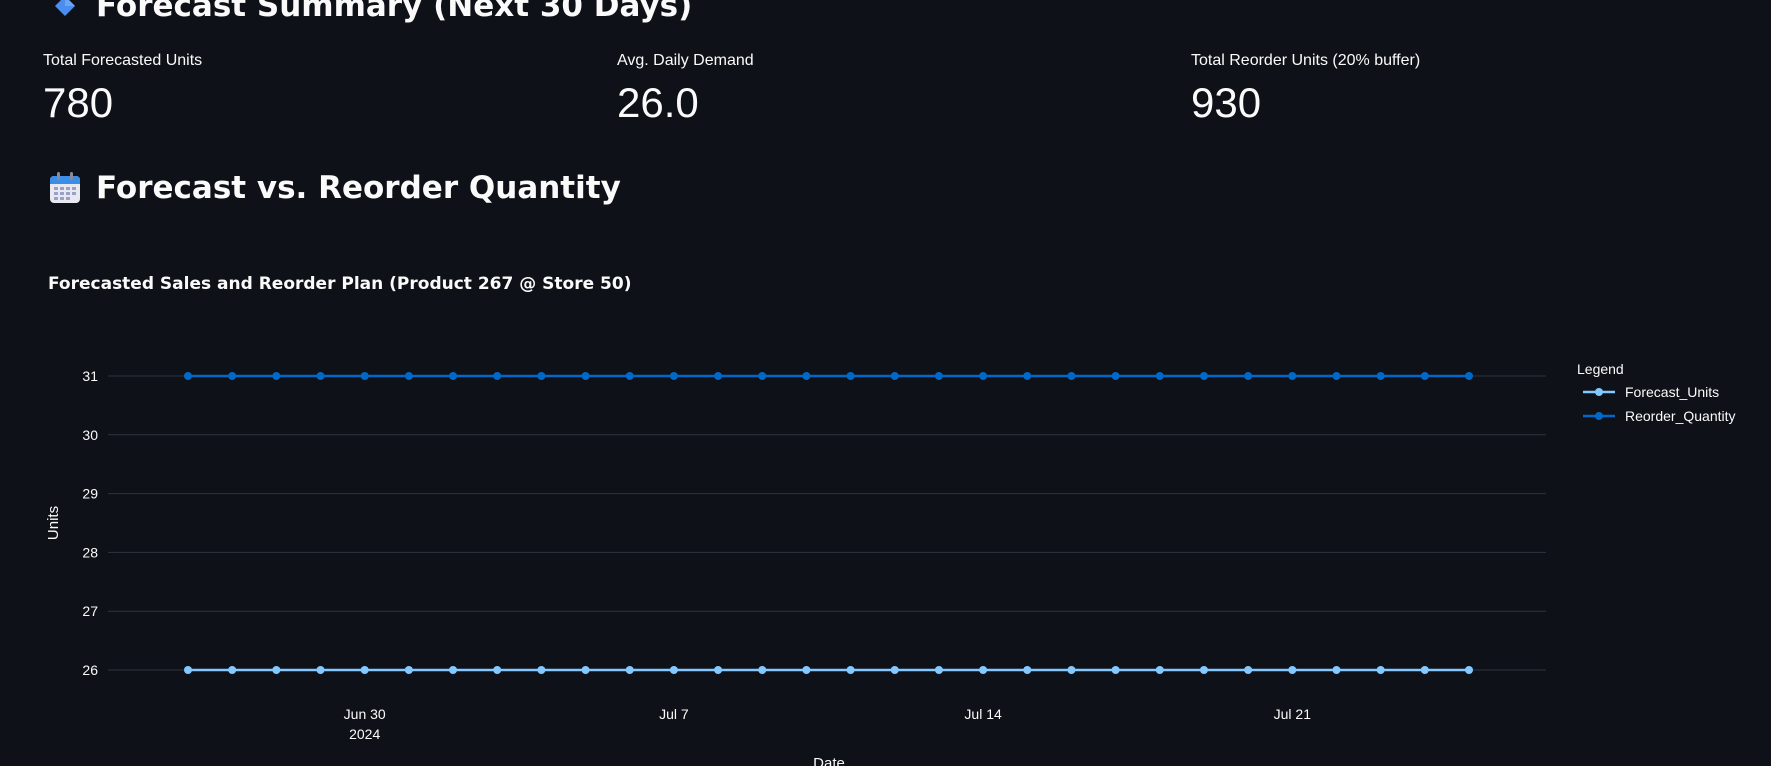  I want to click on y-tick-label: 28, so click(90, 552).